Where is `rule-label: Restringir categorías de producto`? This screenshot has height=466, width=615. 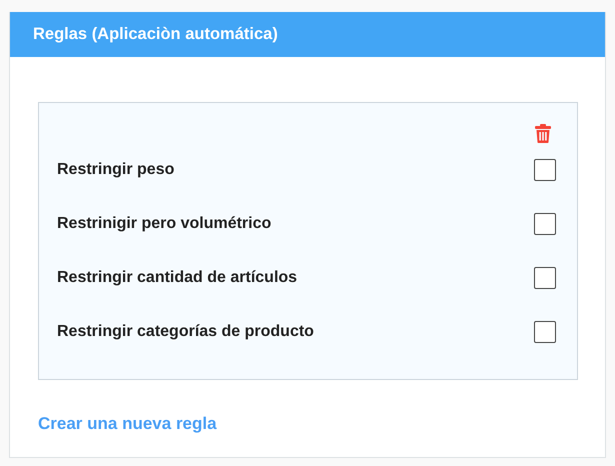 rule-label: Restringir categorías de producto is located at coordinates (185, 332).